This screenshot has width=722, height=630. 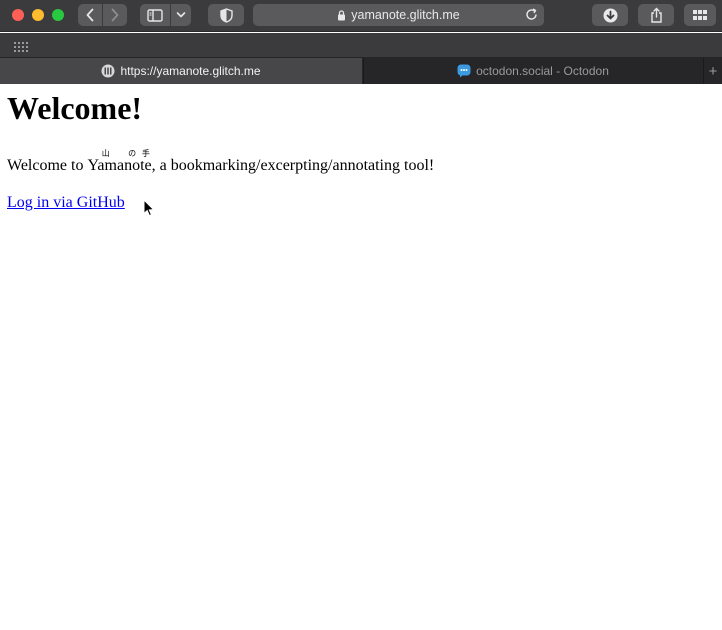 I want to click on share-button, so click(x=656, y=15).